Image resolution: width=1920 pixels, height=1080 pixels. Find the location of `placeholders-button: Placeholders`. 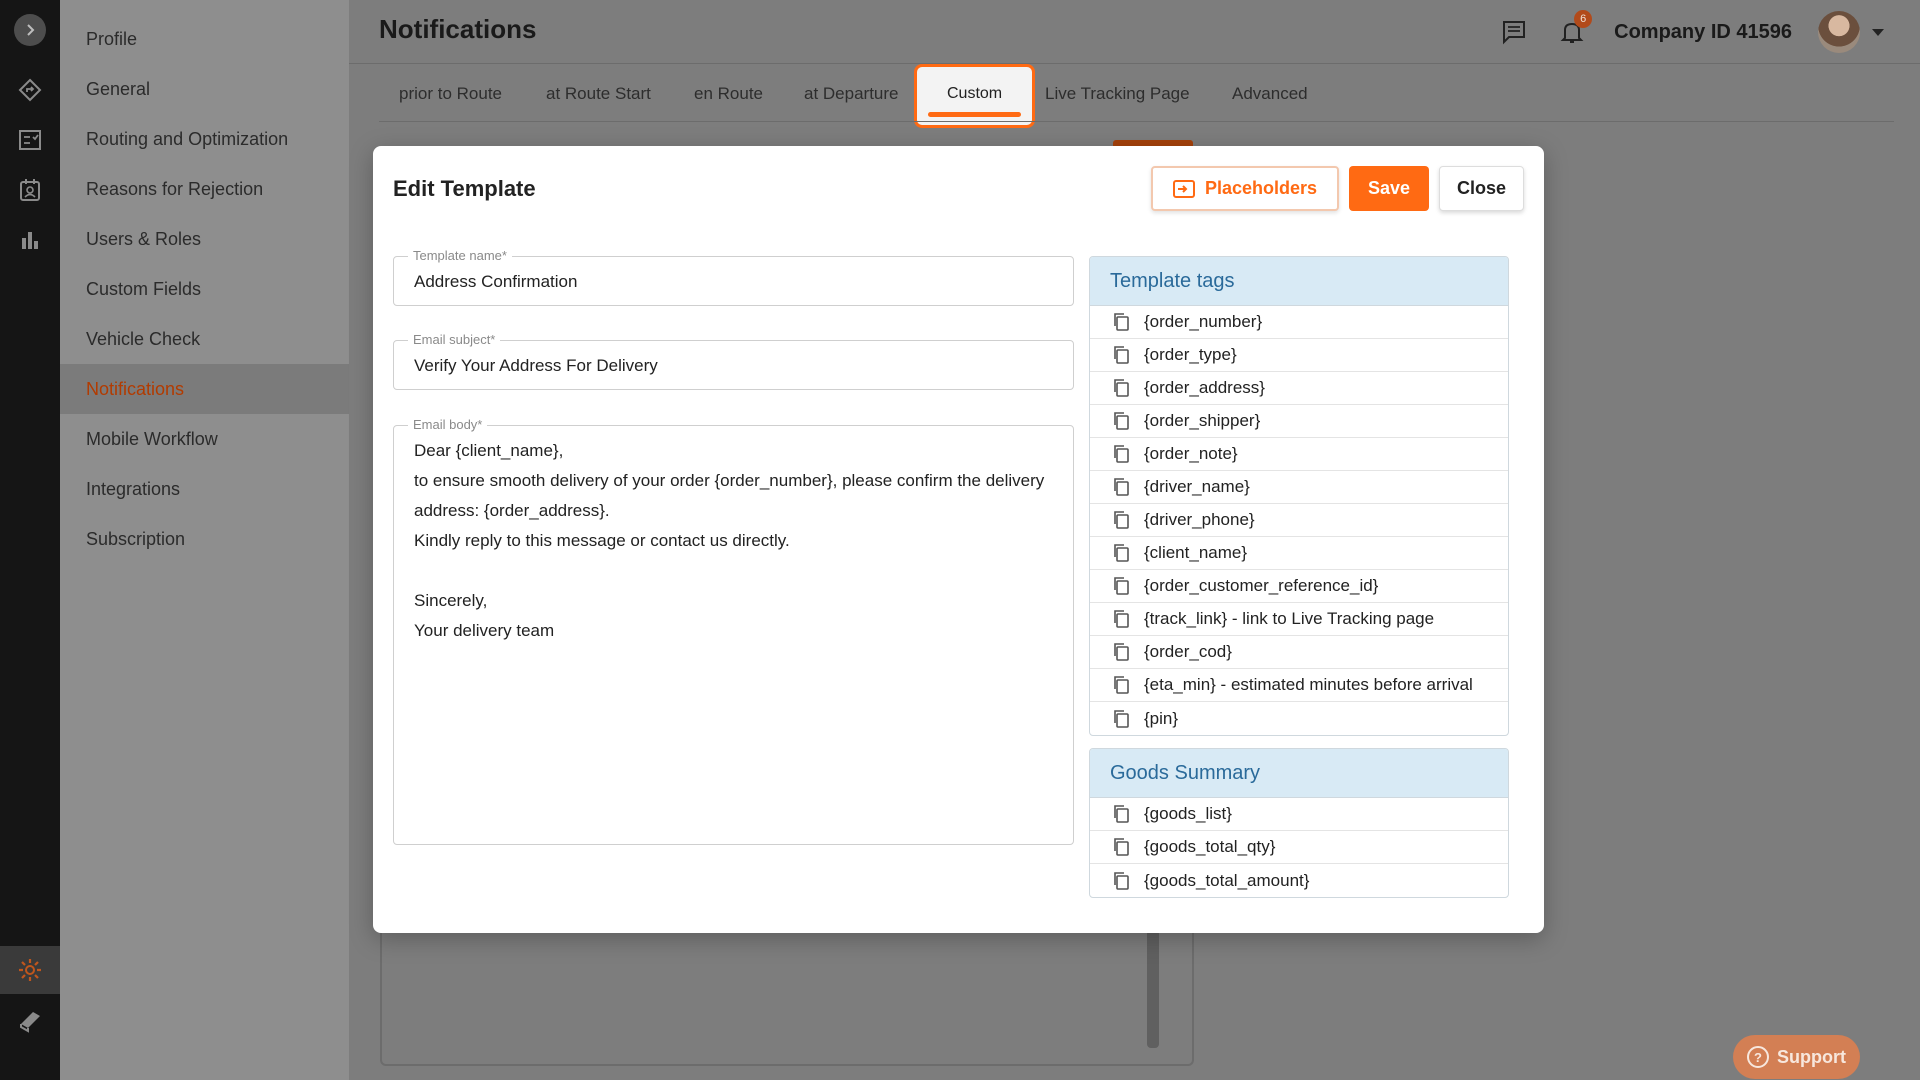

placeholders-button: Placeholders is located at coordinates (1244, 188).